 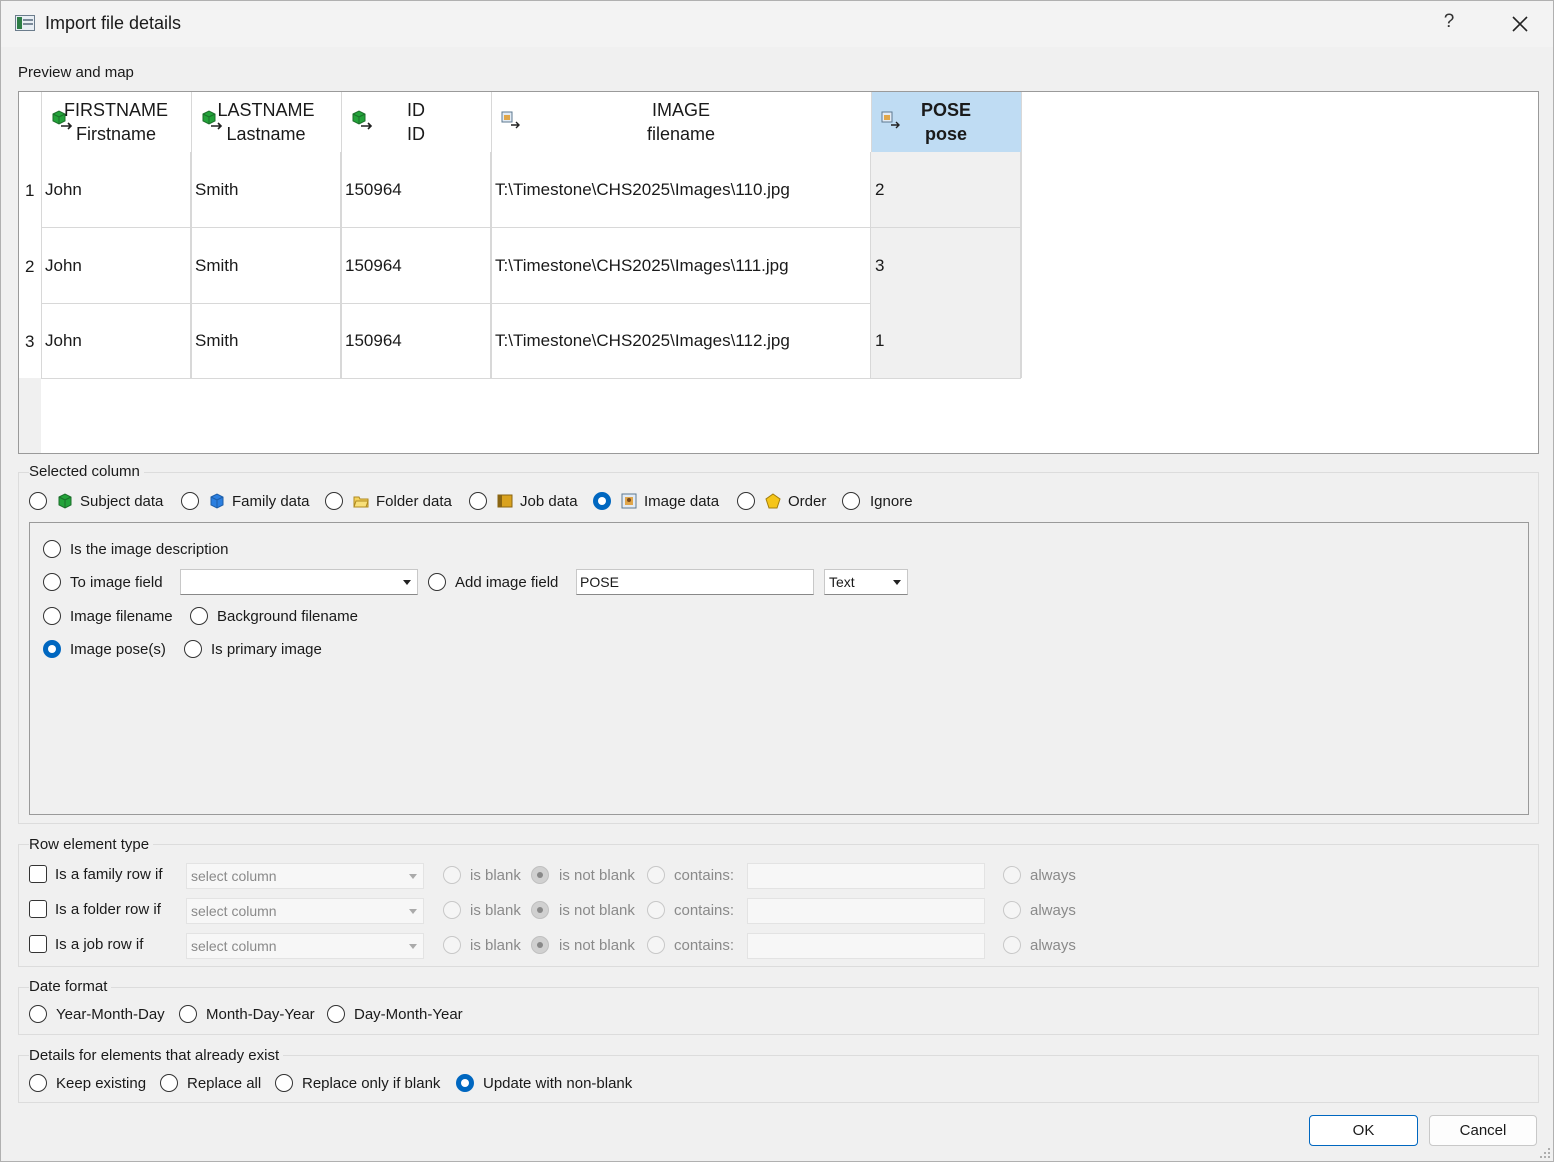 What do you see at coordinates (149, 549) in the screenshot?
I see `is-description-label: Is the image description` at bounding box center [149, 549].